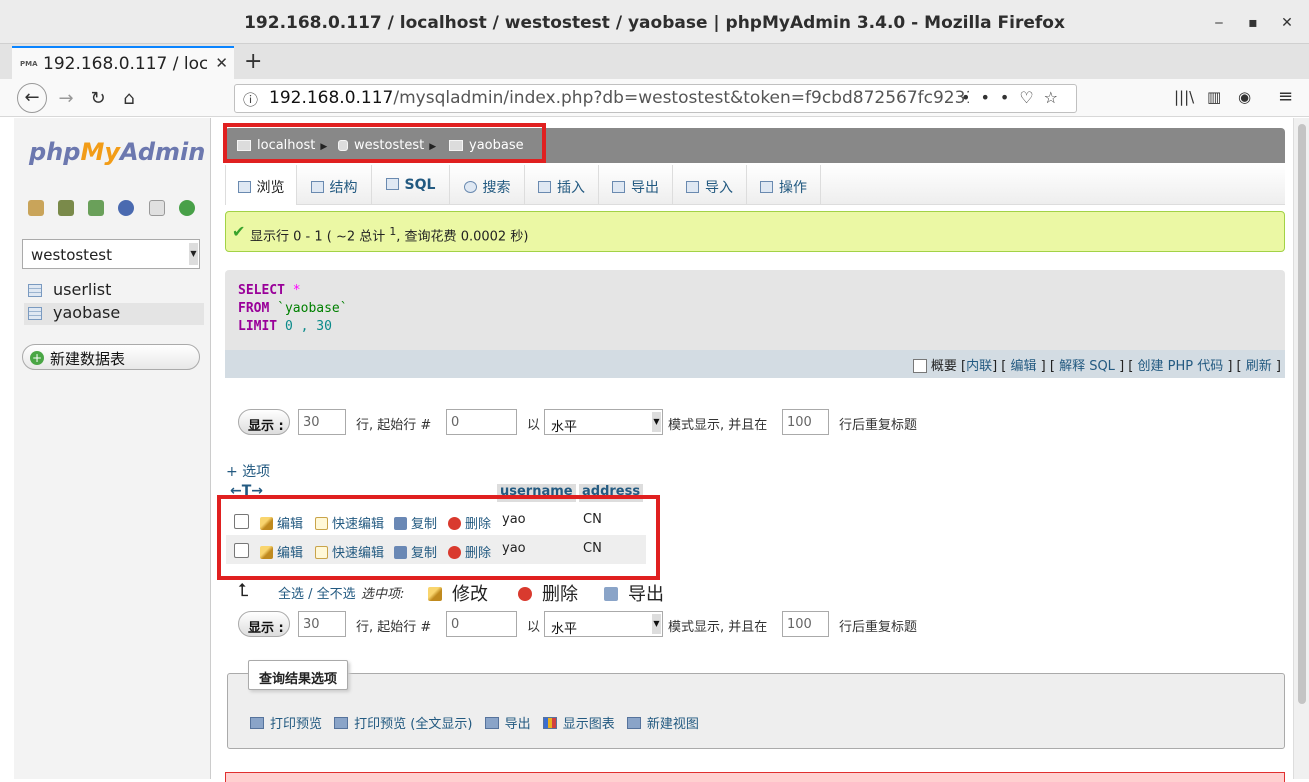 The height and width of the screenshot is (782, 1309). I want to click on bulk-export-button: 导出, so click(634, 593).